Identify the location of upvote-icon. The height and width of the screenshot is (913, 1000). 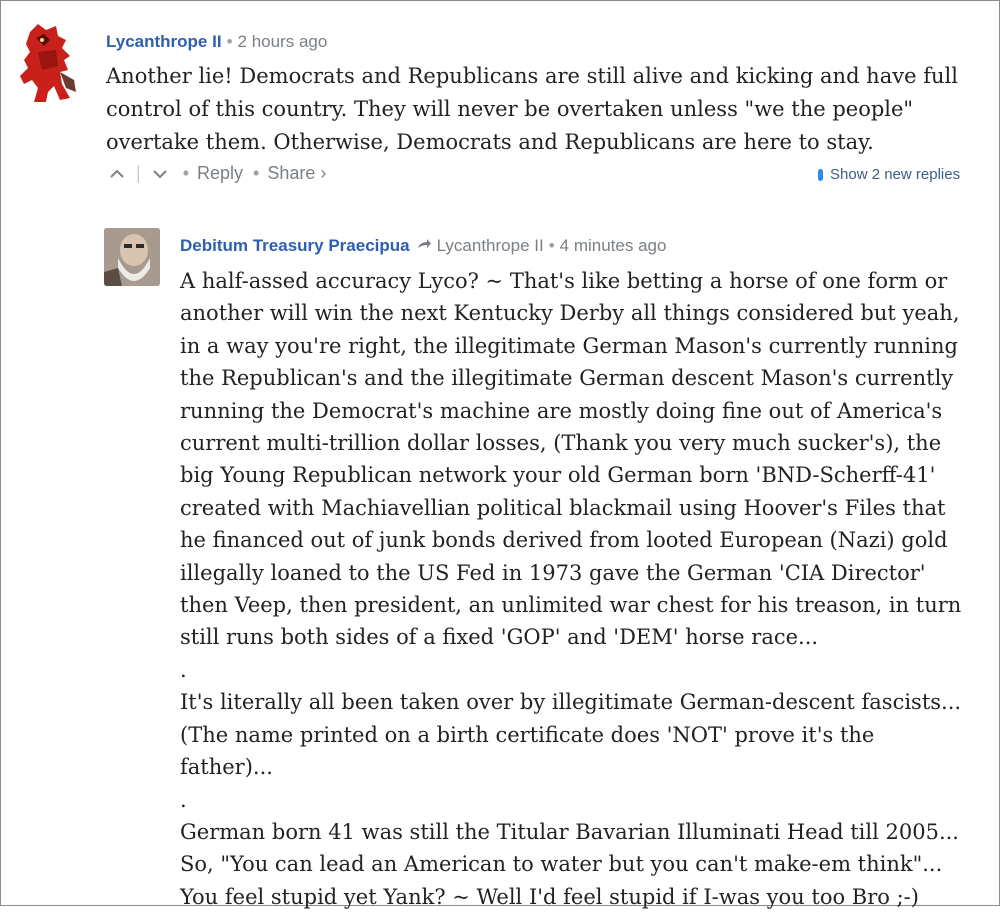
(117, 174).